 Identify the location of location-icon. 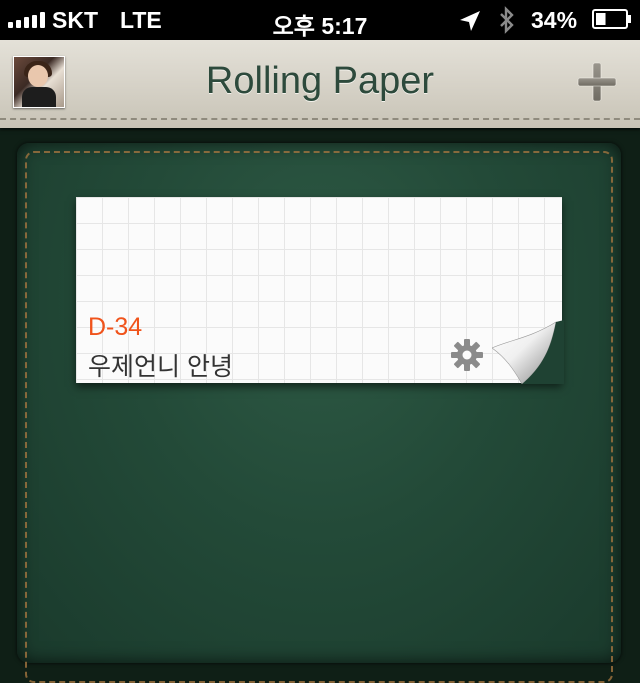
(470, 21).